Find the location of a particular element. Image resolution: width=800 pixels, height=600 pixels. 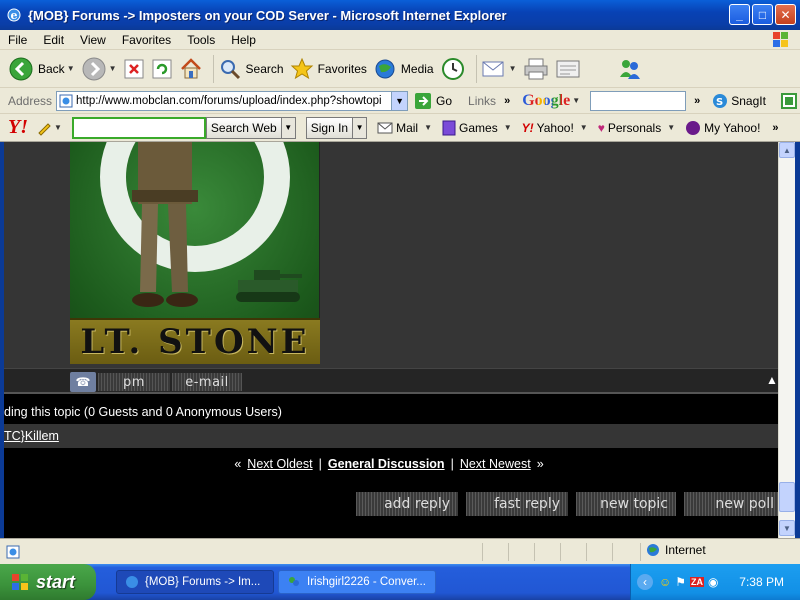

pm-button: pm is located at coordinates (134, 382).